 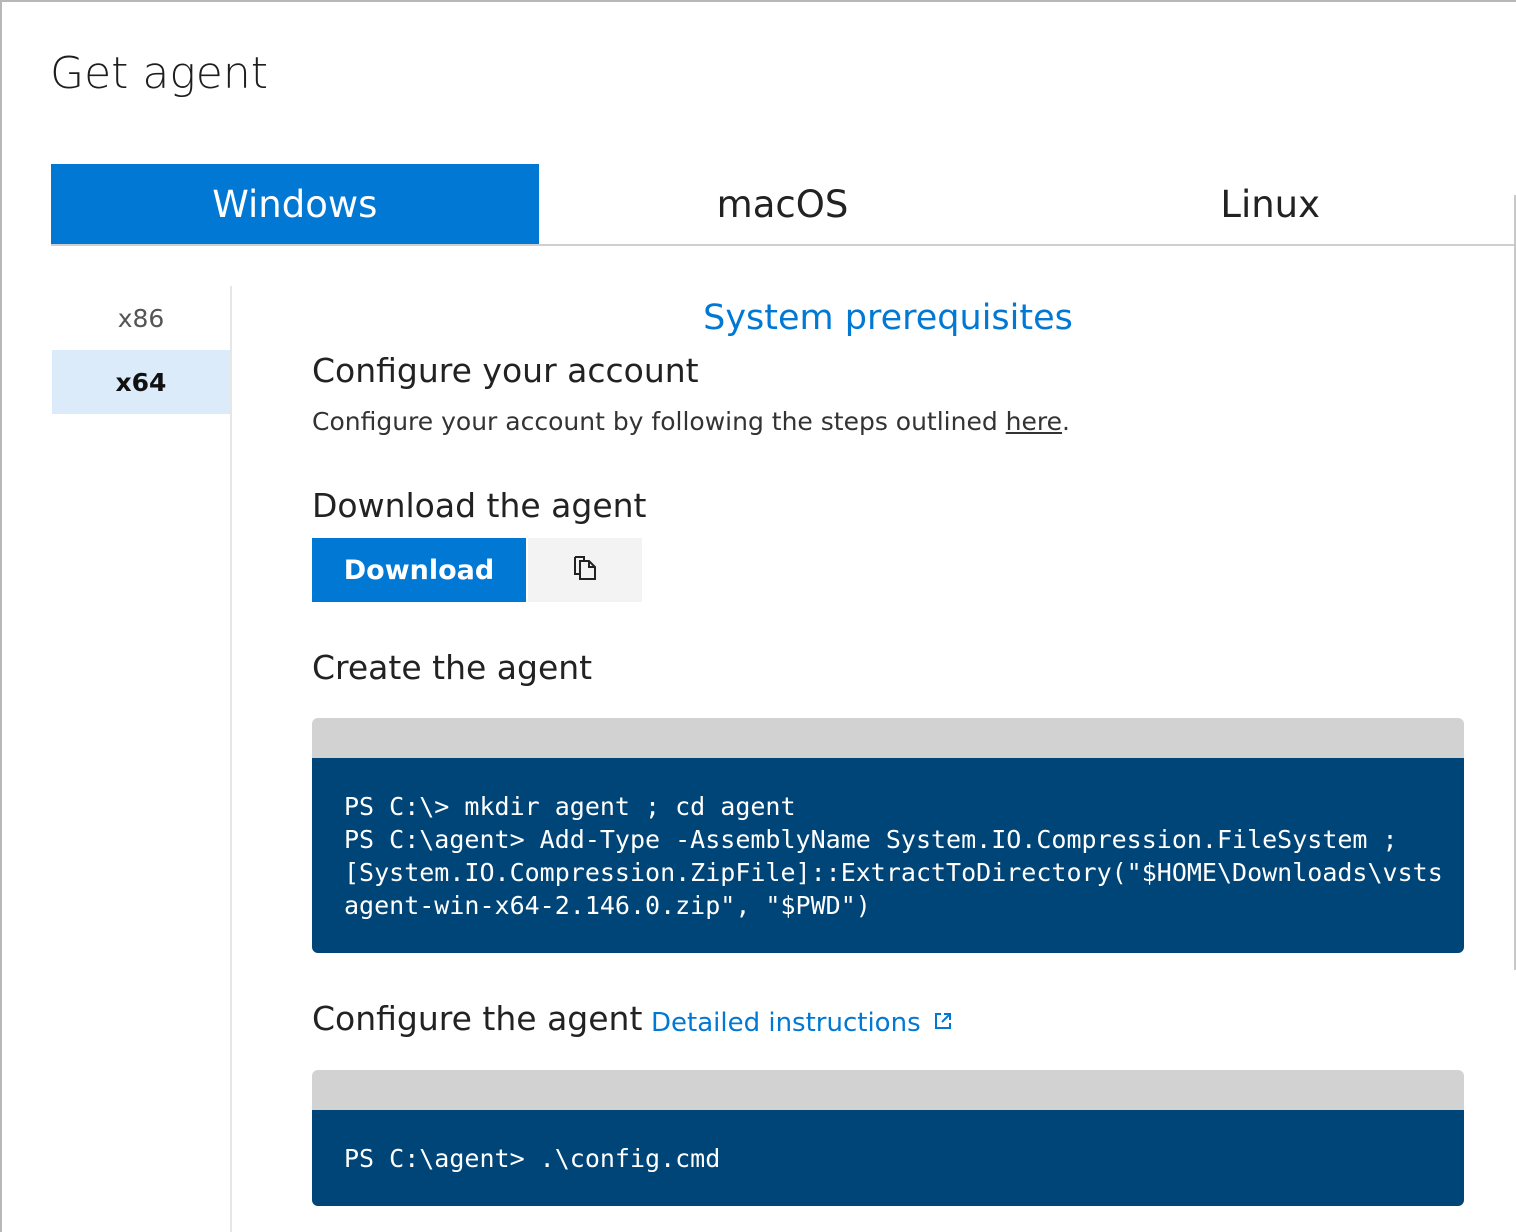 I want to click on tab-linux: Linux, so click(x=1270, y=204).